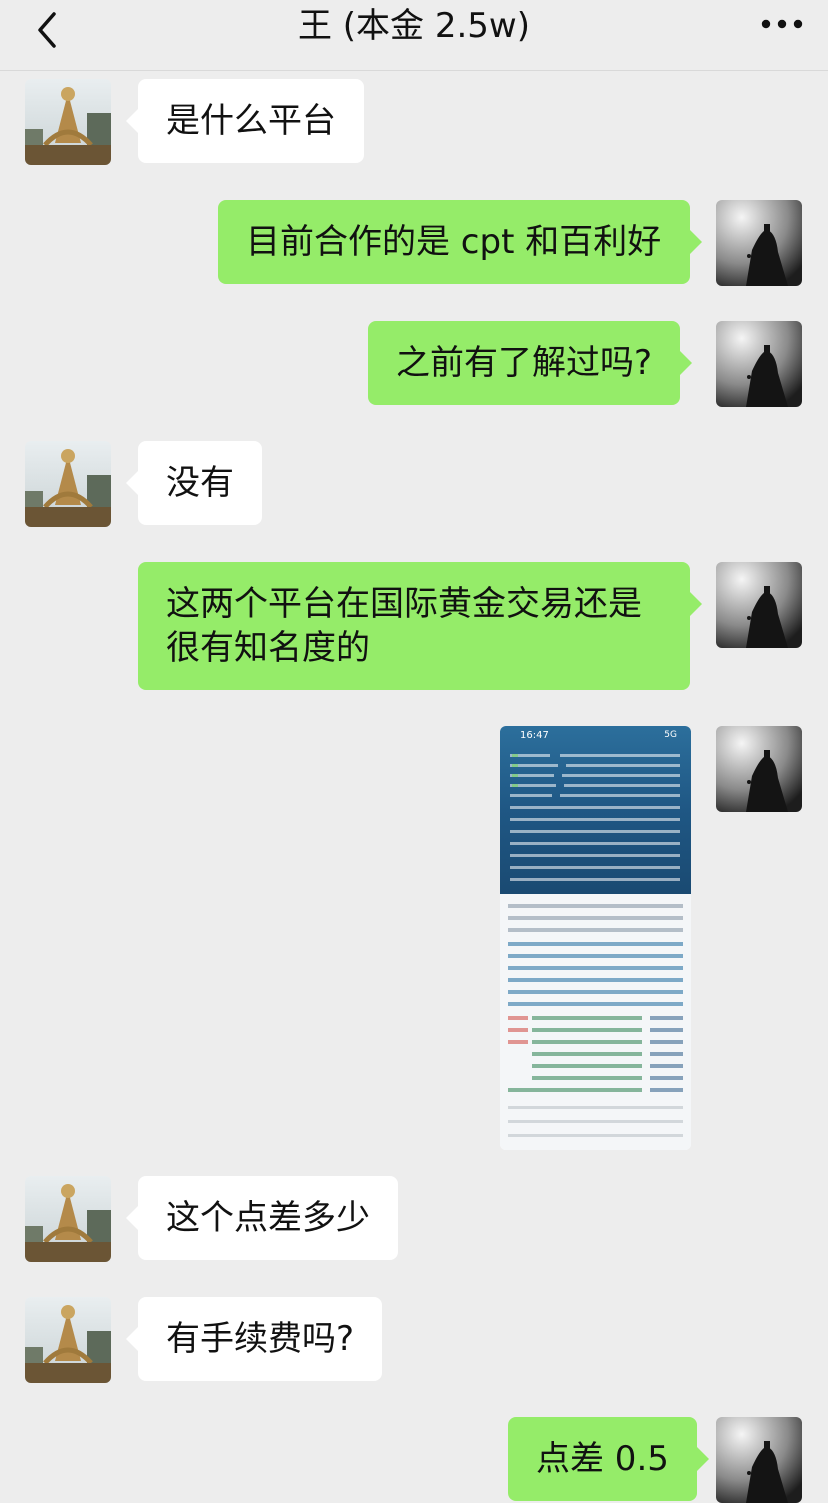  Describe the element at coordinates (454, 242) in the screenshot. I see `message-text: 目前合作的是 cpt 和百利好` at that location.